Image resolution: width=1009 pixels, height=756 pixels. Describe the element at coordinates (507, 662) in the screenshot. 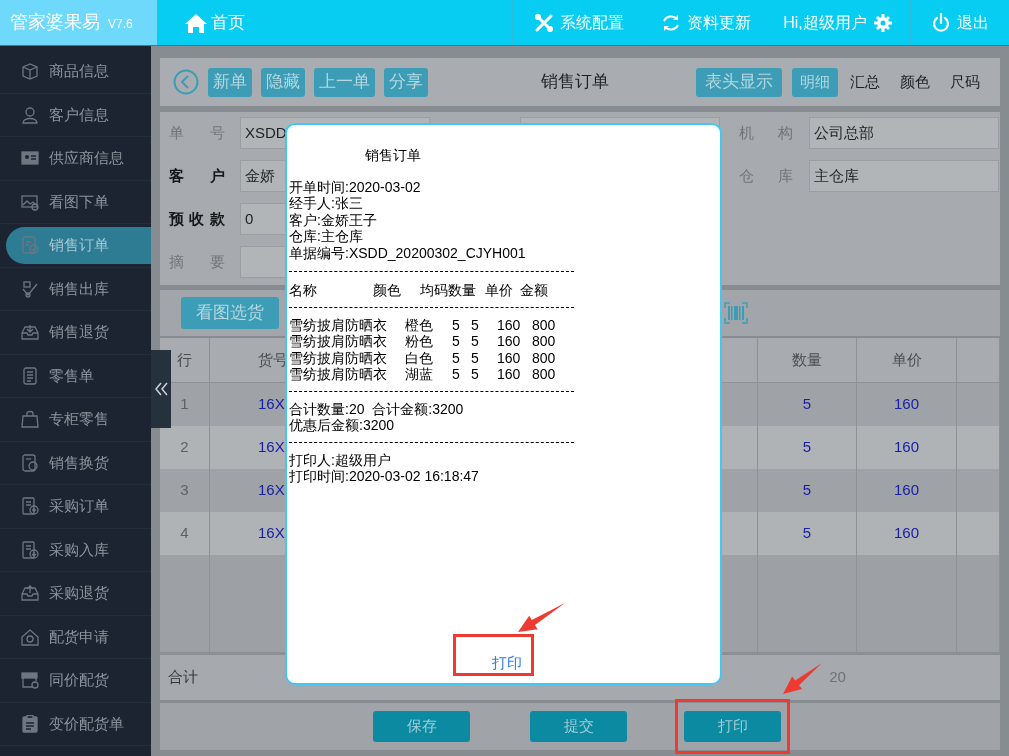

I see `print-link: 打印` at that location.